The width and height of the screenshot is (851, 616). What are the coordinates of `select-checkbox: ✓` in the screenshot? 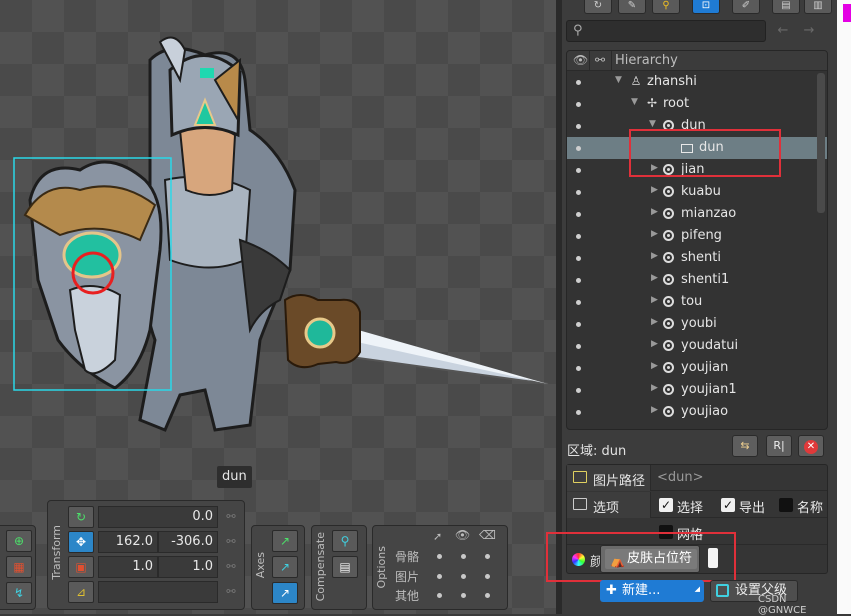 It's located at (666, 505).